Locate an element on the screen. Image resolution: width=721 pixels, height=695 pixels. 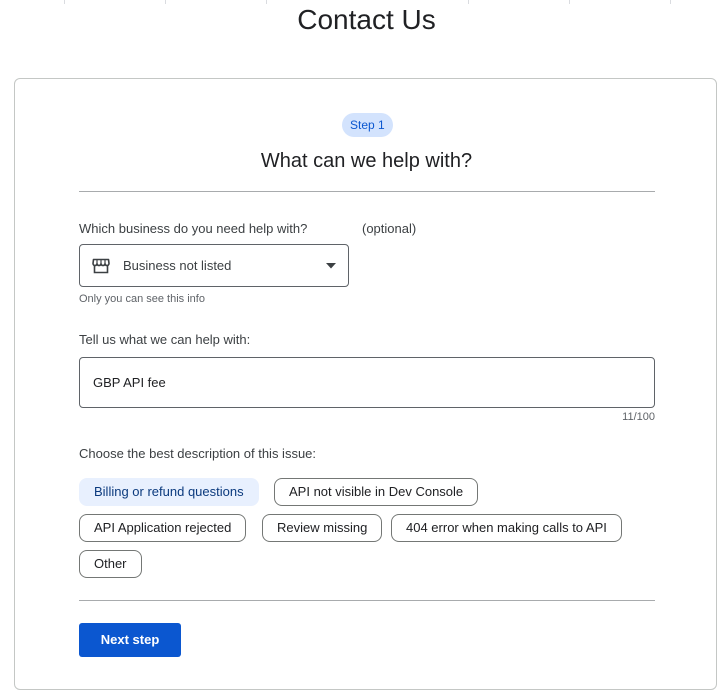
chip-review-missing: Review missing is located at coordinates (322, 528).